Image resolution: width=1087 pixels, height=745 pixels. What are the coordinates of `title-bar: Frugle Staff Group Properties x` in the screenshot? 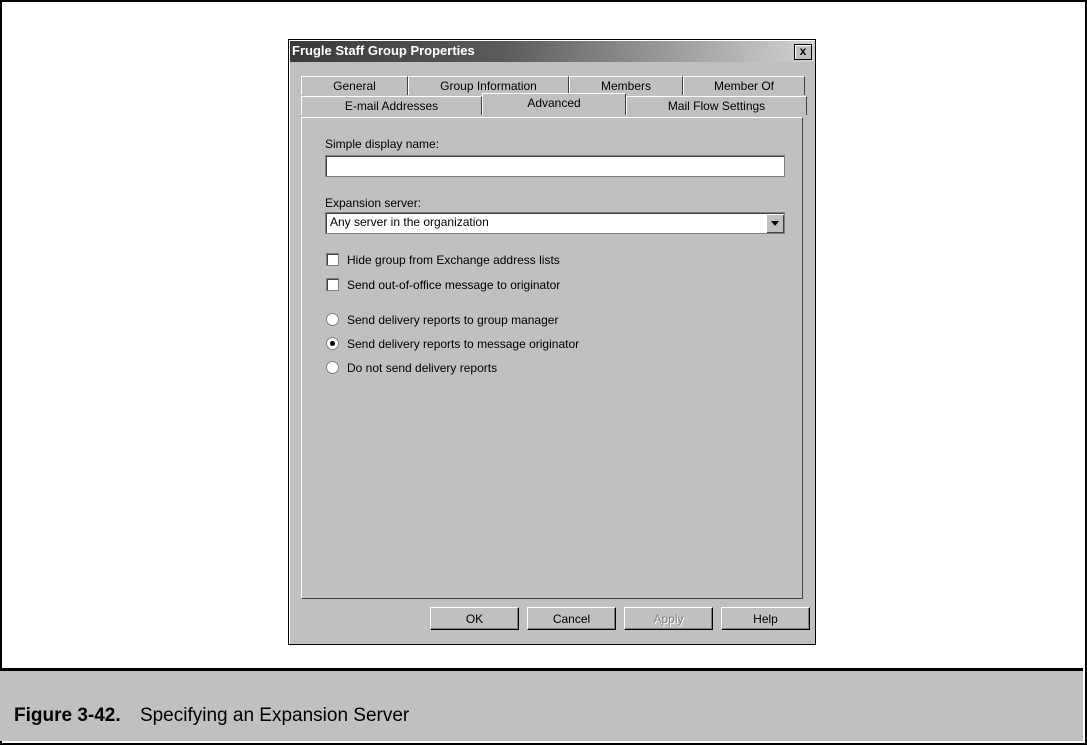 It's located at (552, 51).